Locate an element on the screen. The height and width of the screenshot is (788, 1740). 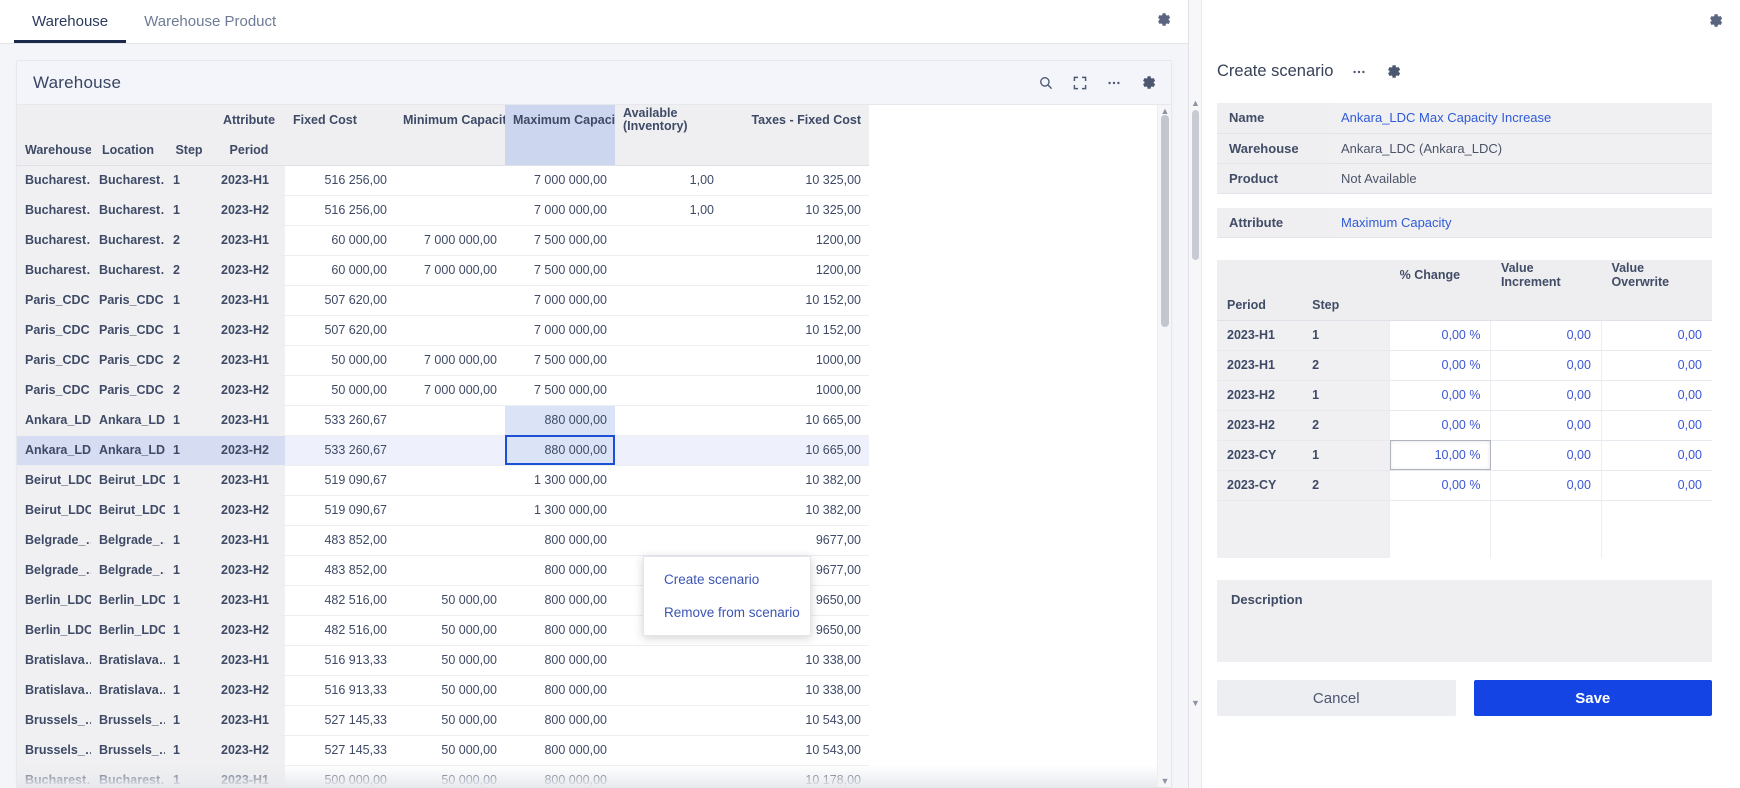
cell-fixed-cost: 500 000,00 is located at coordinates (340, 776).